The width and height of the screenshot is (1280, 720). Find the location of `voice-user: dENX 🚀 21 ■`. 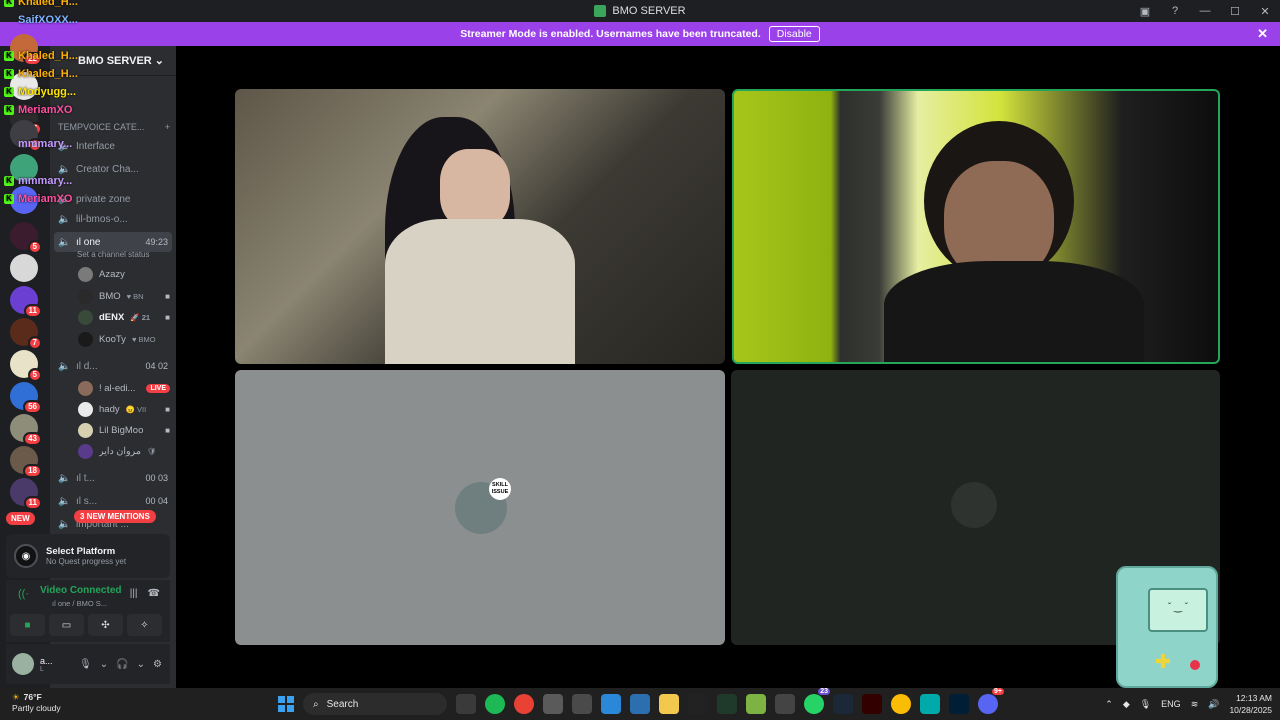

voice-user: dENX 🚀 21 ■ is located at coordinates (124, 317).